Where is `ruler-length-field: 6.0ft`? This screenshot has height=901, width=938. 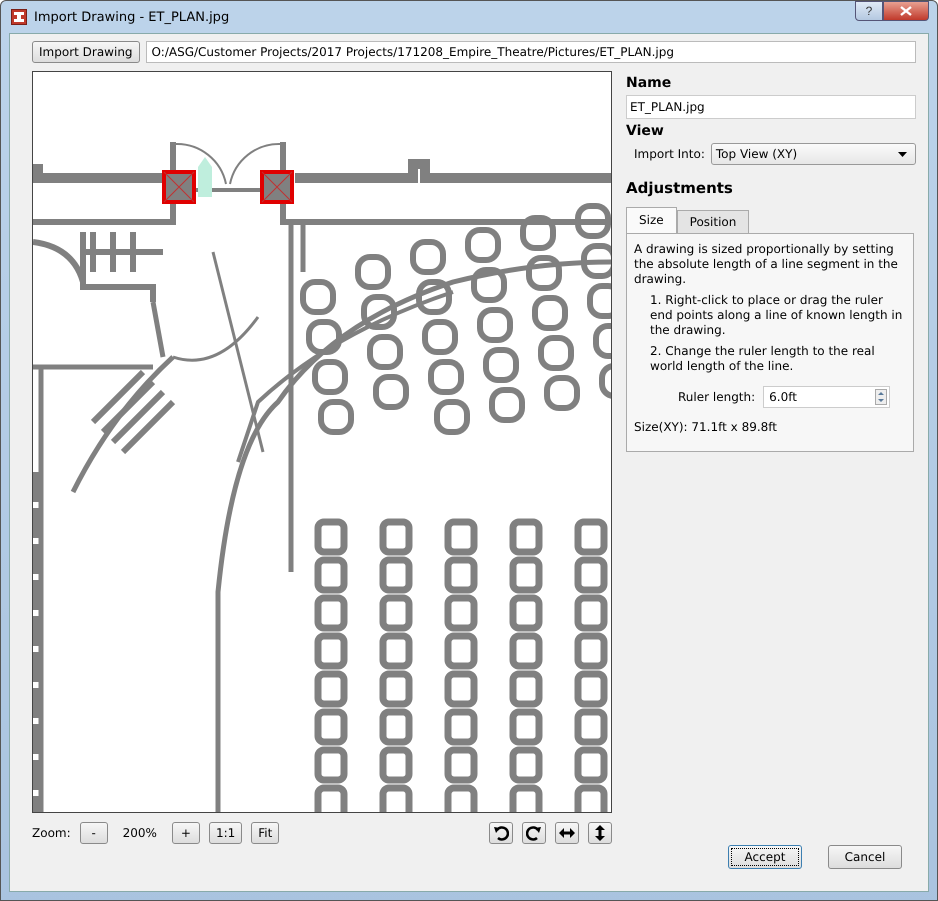 ruler-length-field: 6.0ft is located at coordinates (826, 397).